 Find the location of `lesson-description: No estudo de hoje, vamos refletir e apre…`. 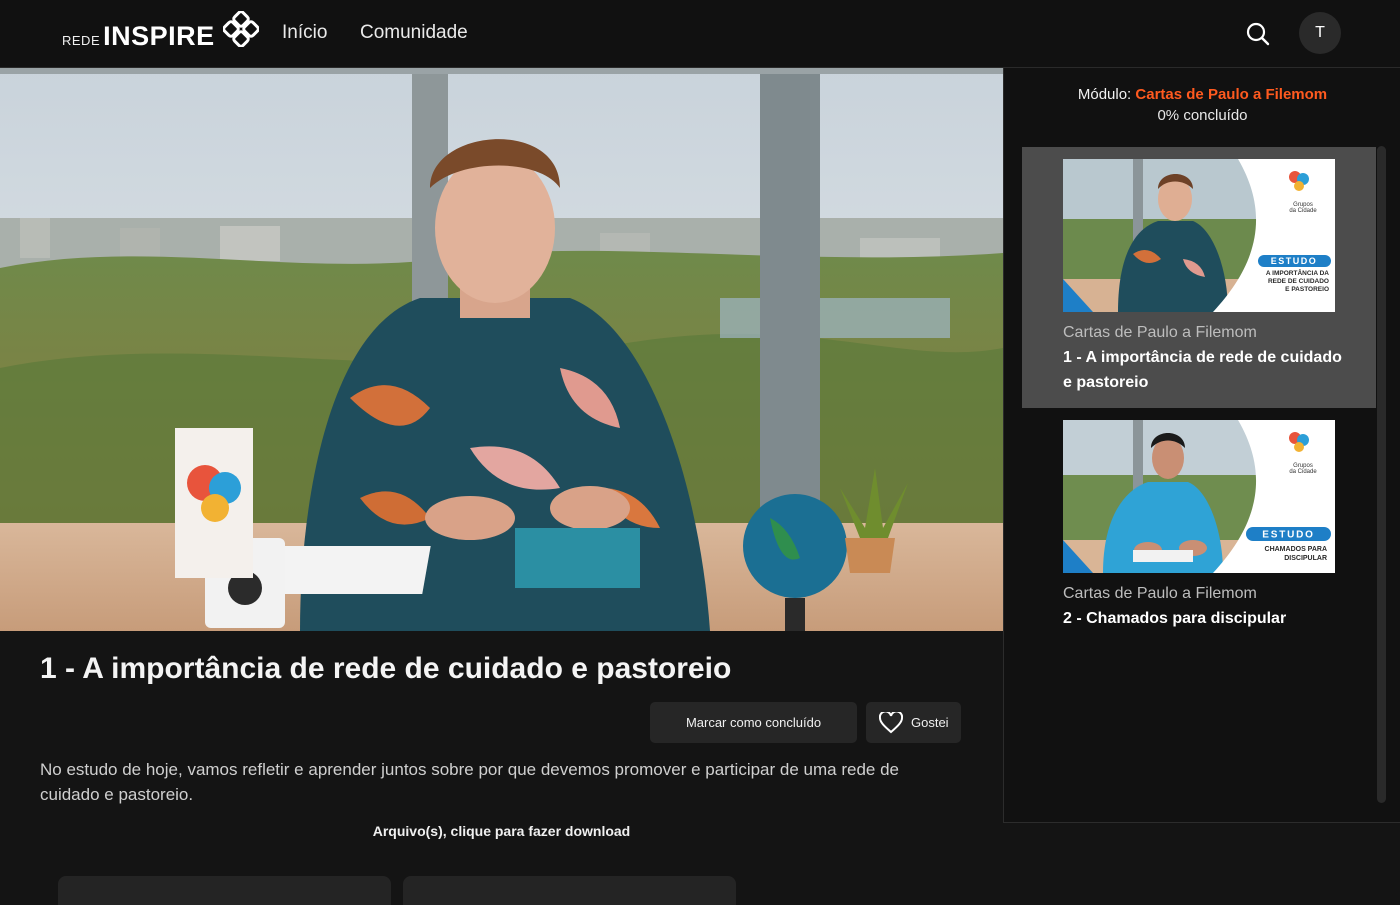

lesson-description: No estudo de hoje, vamos refletir e apre… is located at coordinates (469, 782).